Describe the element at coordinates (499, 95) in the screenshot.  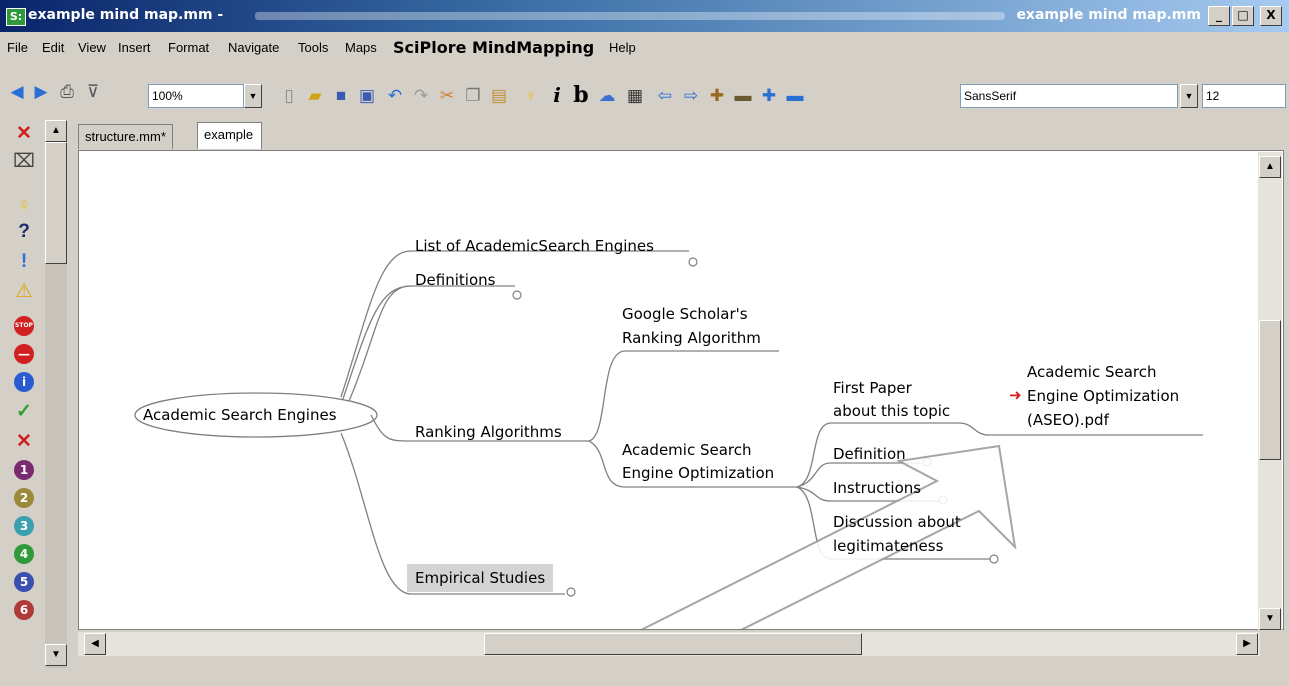
I see `paste-icon: ▤` at that location.